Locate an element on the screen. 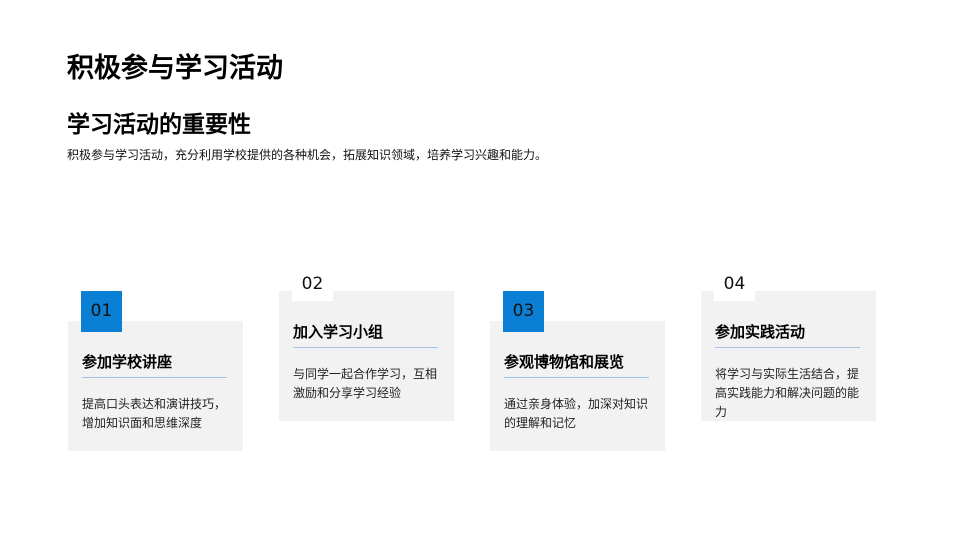 The width and height of the screenshot is (960, 548). card-description: 提高口头表达和演讲技巧，增加知识面和思维深度 is located at coordinates (154, 413).